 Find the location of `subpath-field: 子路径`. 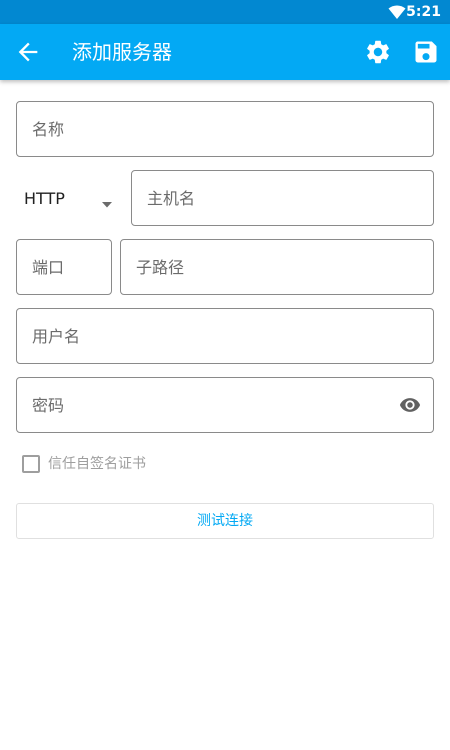

subpath-field: 子路径 is located at coordinates (277, 267).